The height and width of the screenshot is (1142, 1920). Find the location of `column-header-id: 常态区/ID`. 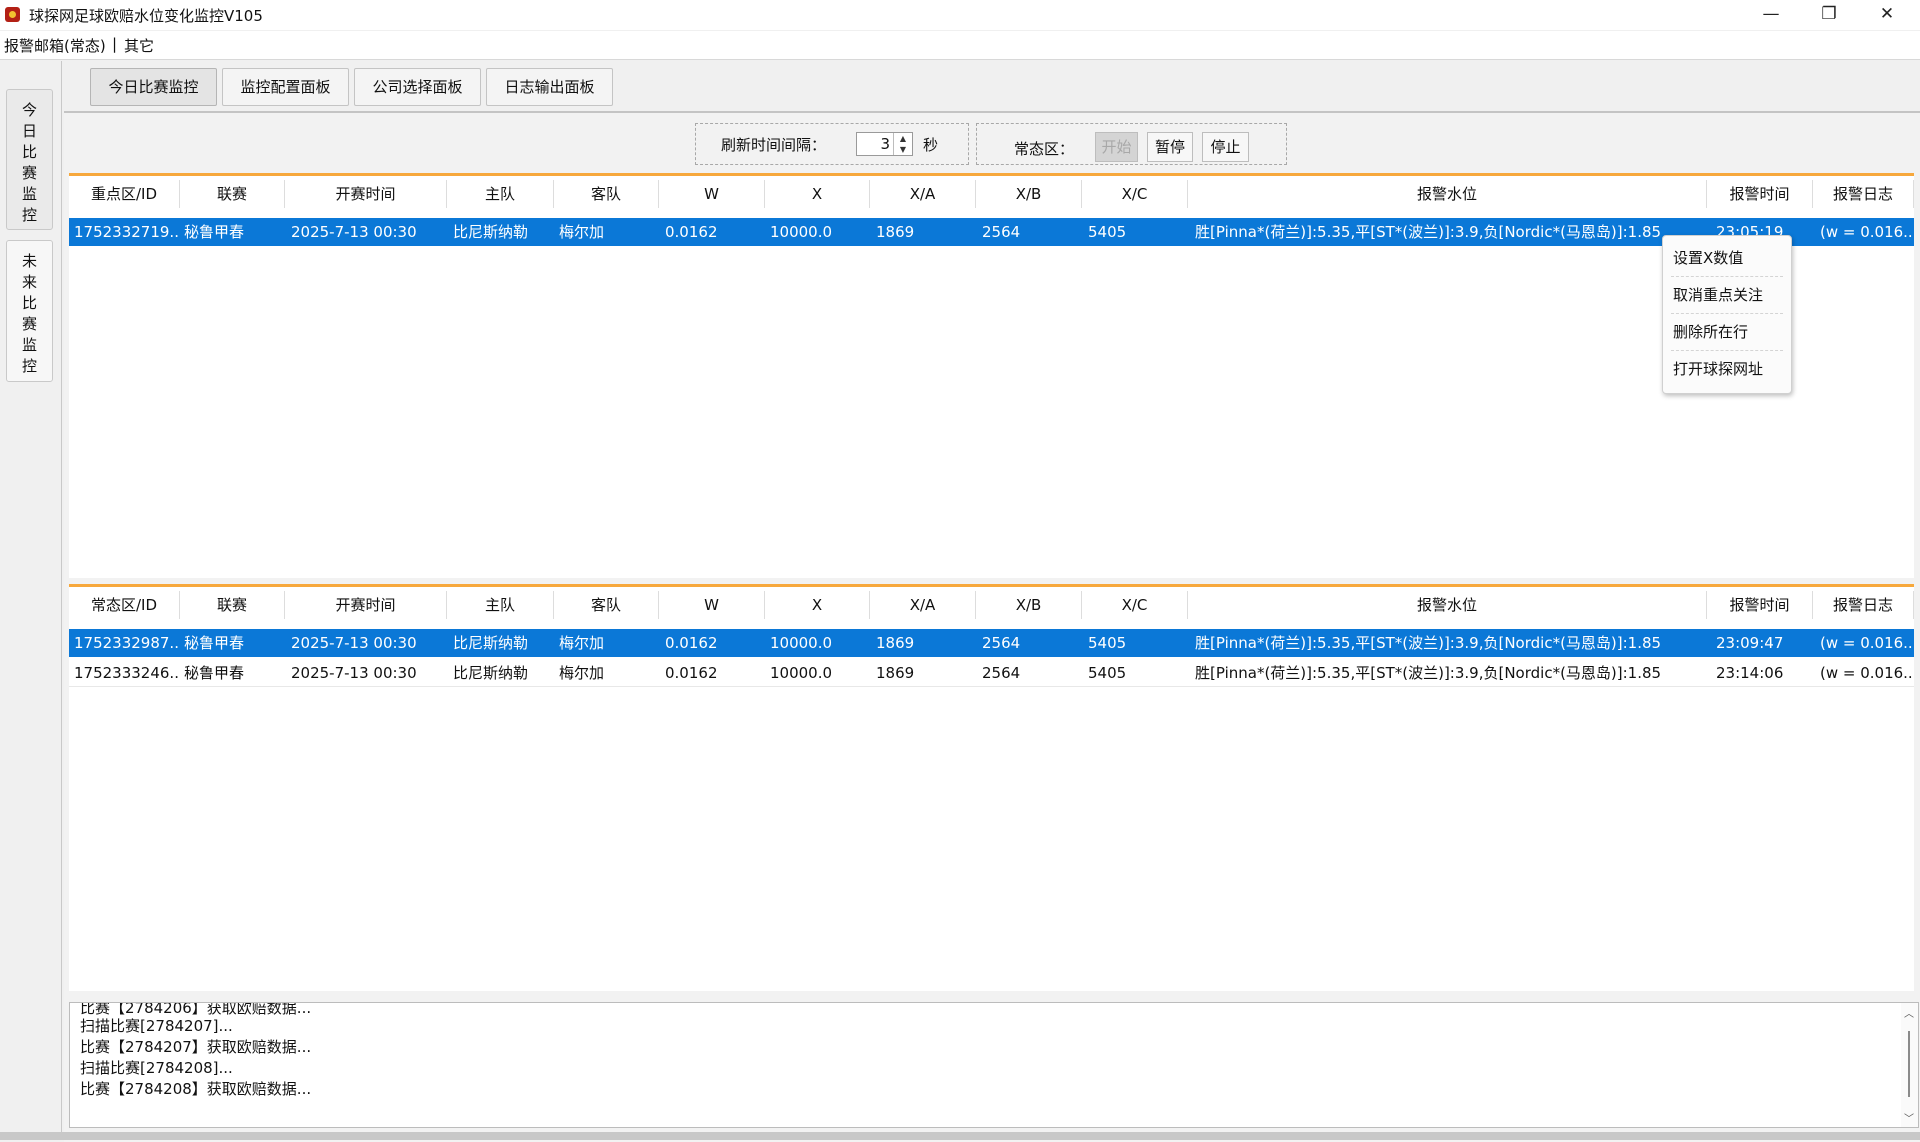

column-header-id: 常态区/ID is located at coordinates (124, 605).